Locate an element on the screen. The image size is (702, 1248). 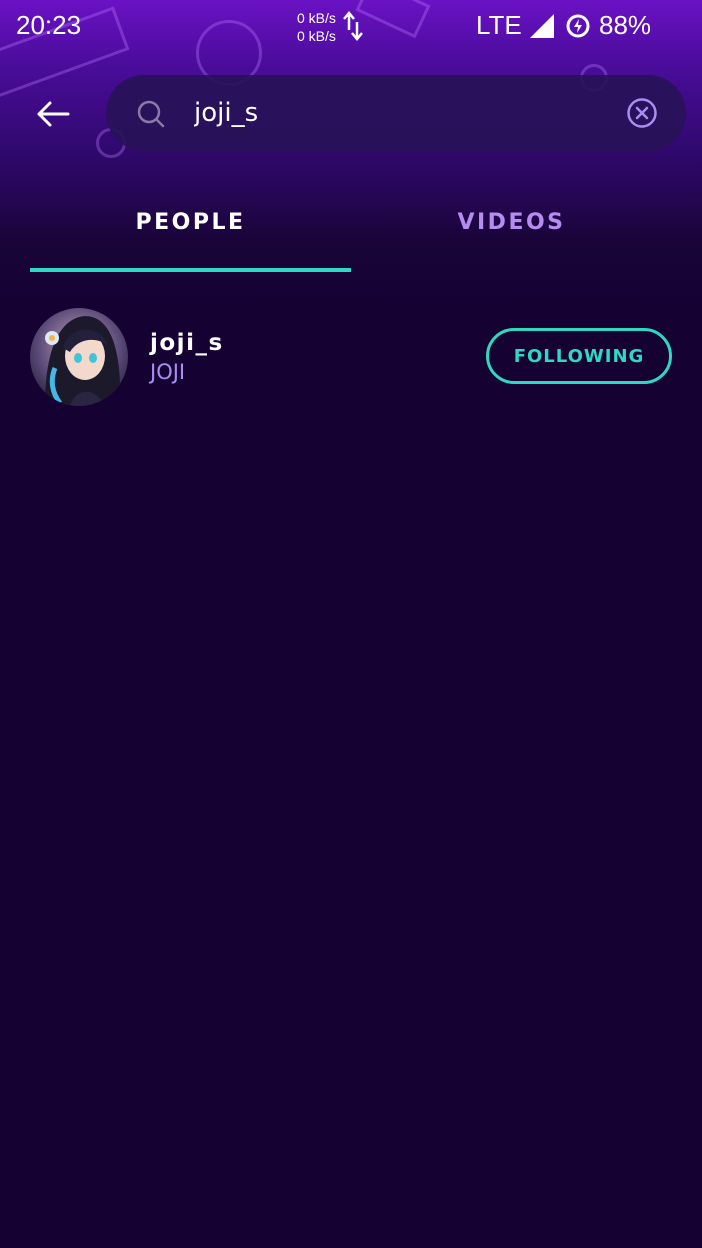
clear-search-button is located at coordinates (642, 113).